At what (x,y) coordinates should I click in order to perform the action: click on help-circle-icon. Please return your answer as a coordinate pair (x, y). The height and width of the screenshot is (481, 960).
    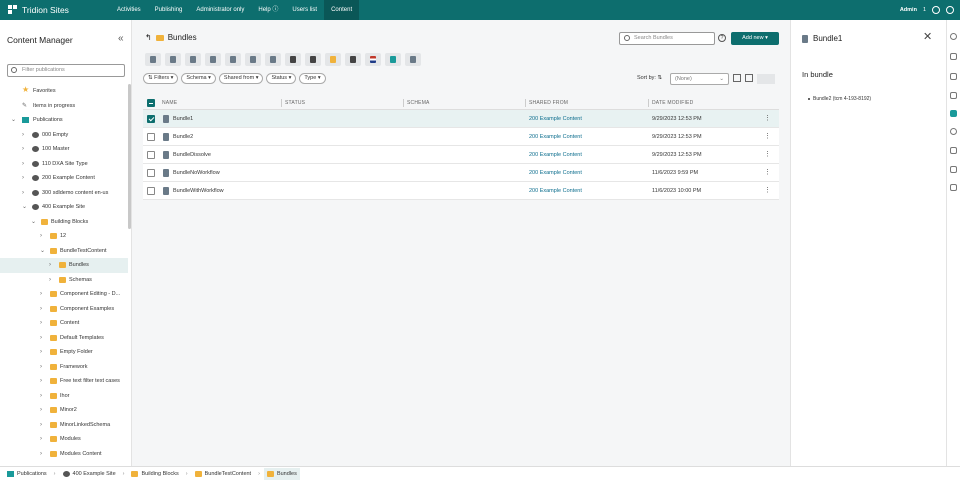
    Looking at the image, I should click on (950, 10).